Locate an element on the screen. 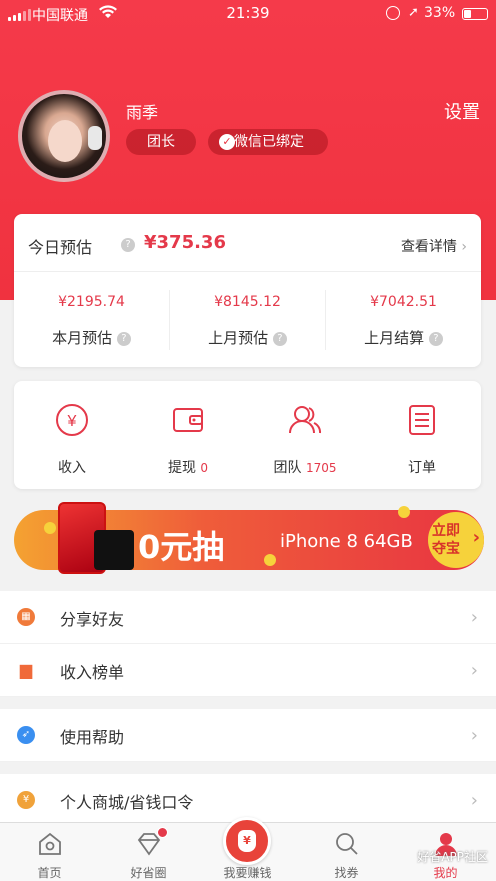  status-bar: 中国联通 21:39 ➚ 33% is located at coordinates (248, 14).